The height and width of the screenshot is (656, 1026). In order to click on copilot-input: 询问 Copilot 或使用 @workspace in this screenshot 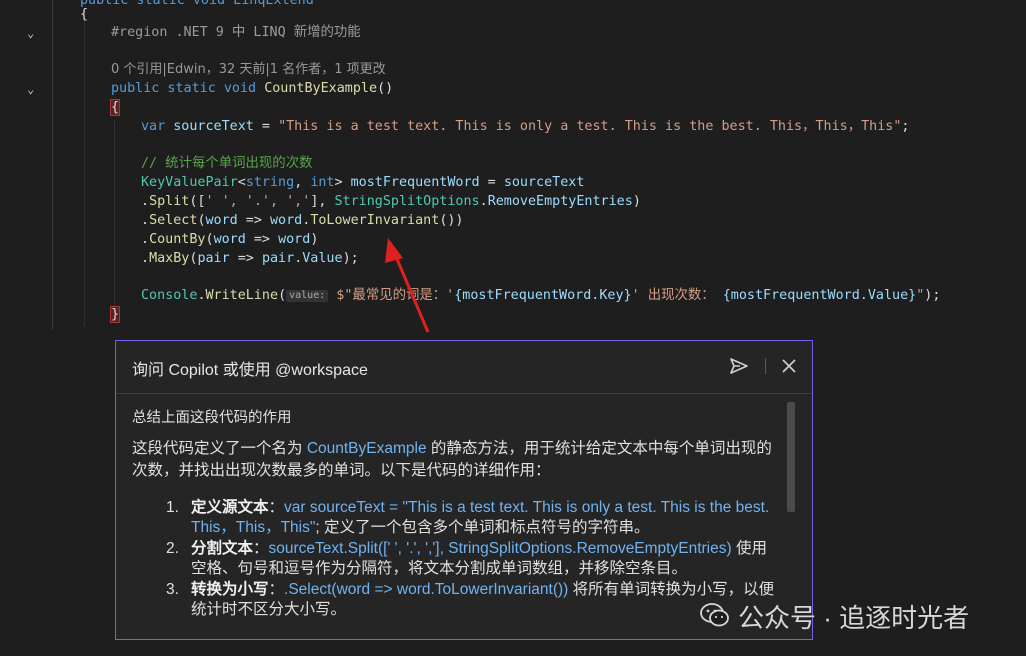, I will do `click(250, 368)`.